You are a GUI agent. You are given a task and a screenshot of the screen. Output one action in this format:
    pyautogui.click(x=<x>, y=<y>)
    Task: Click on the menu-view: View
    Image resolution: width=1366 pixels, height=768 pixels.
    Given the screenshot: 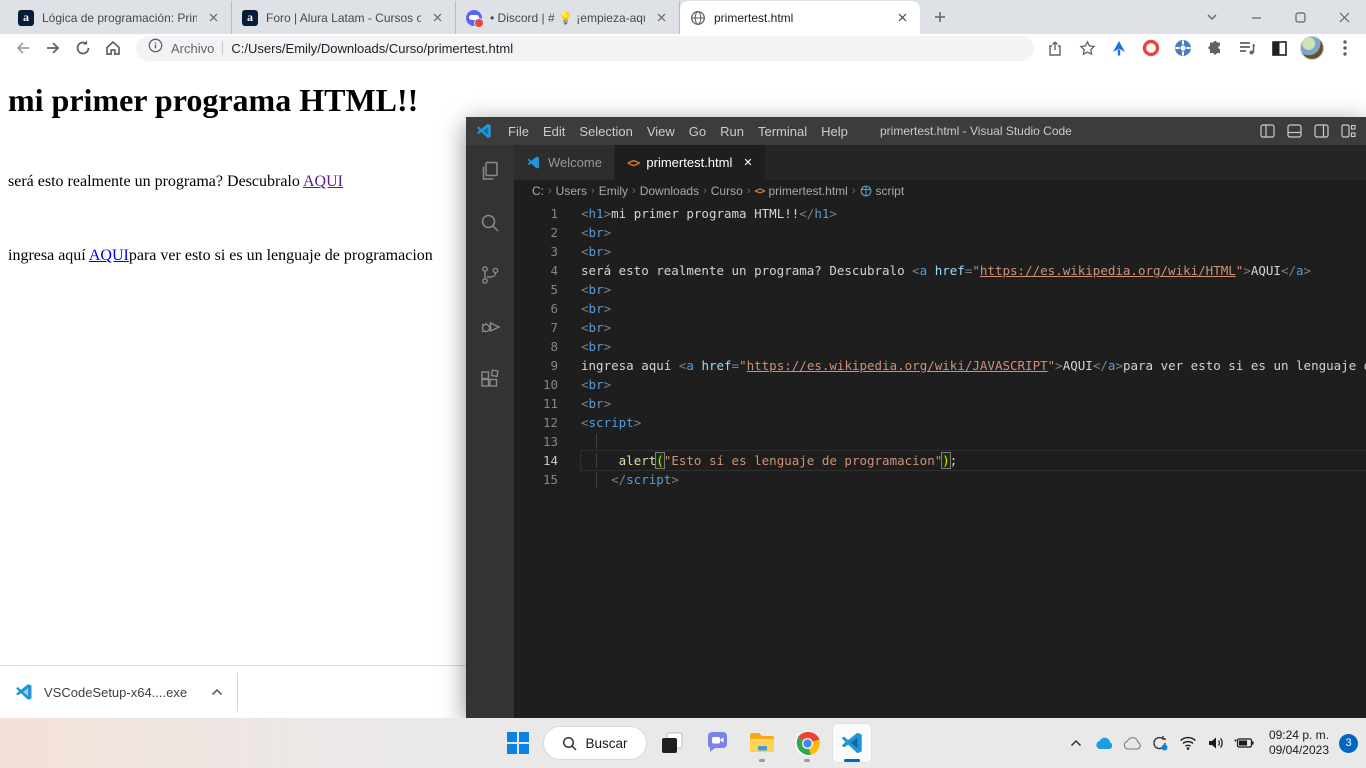 What is the action you would take?
    pyautogui.click(x=661, y=131)
    